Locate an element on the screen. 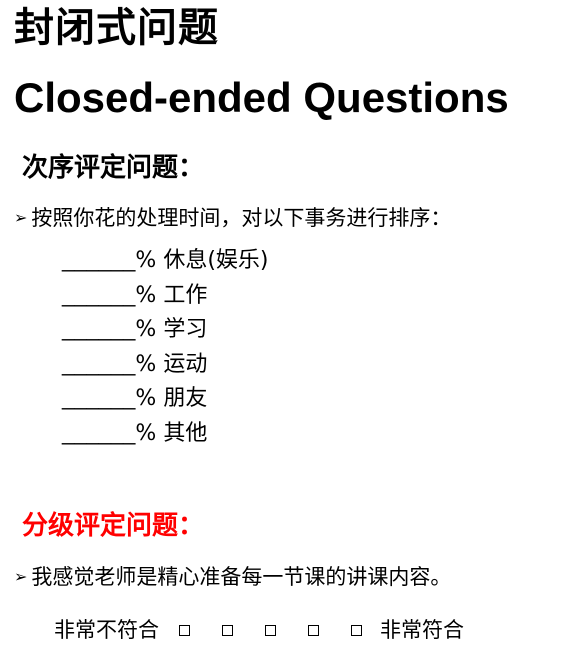 The width and height of the screenshot is (566, 649). ranking-option: ______% 工作 is located at coordinates (165, 295).